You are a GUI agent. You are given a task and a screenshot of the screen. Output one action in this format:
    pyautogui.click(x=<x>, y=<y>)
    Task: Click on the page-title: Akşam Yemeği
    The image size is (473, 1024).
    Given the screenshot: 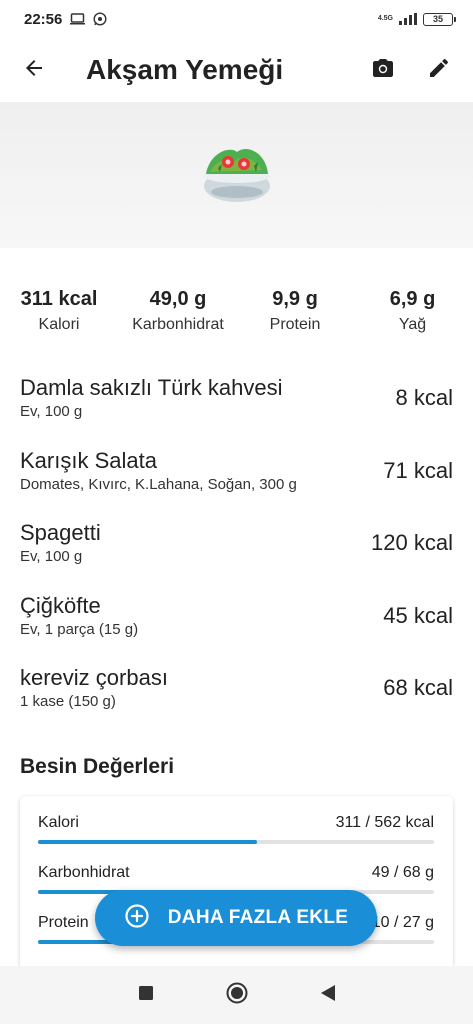 What is the action you would take?
    pyautogui.click(x=185, y=69)
    